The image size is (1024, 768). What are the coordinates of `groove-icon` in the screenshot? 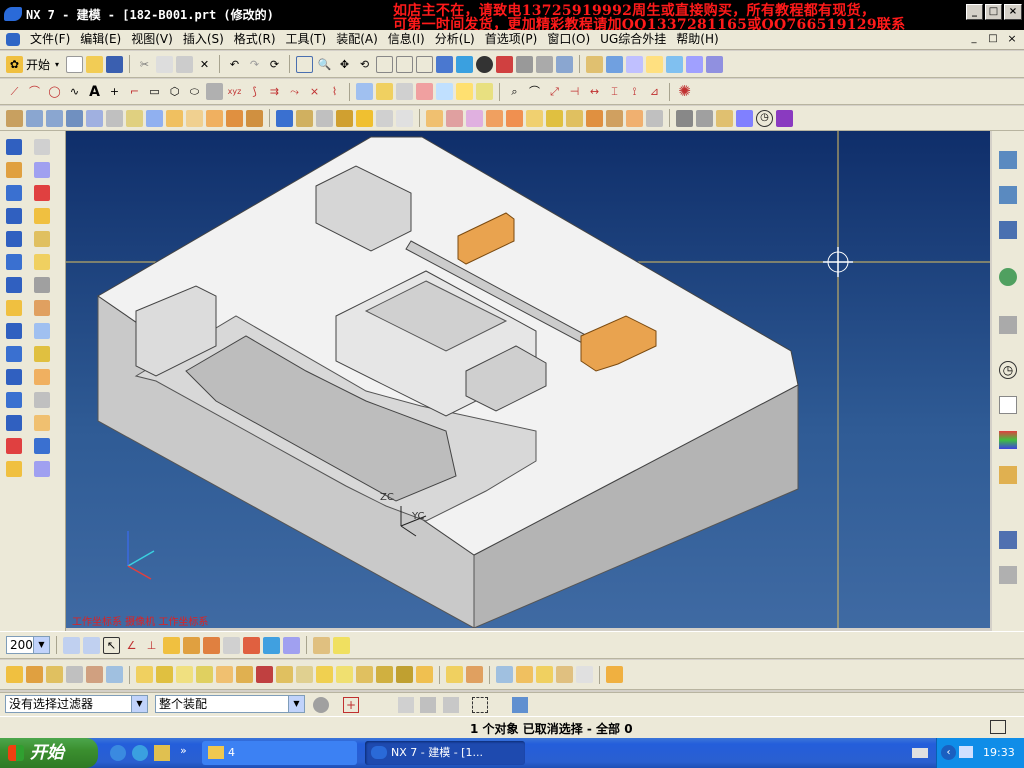 It's located at (254, 118).